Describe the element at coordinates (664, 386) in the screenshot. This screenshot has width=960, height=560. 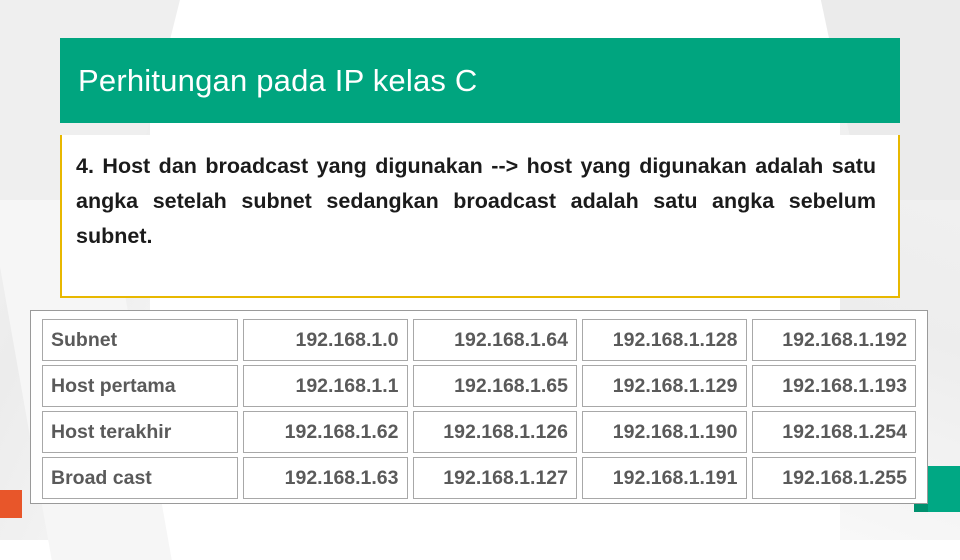
I see `table-cell: 192.168.1.129` at that location.